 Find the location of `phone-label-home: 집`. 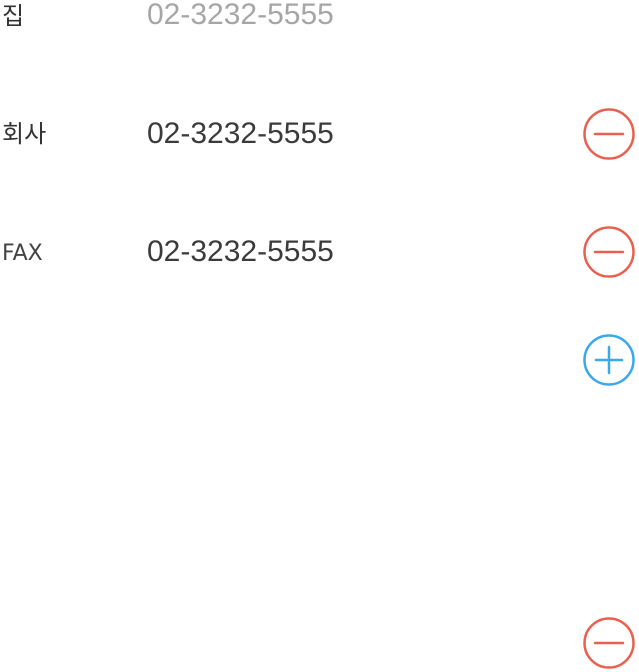

phone-label-home: 집 is located at coordinates (13, 16).